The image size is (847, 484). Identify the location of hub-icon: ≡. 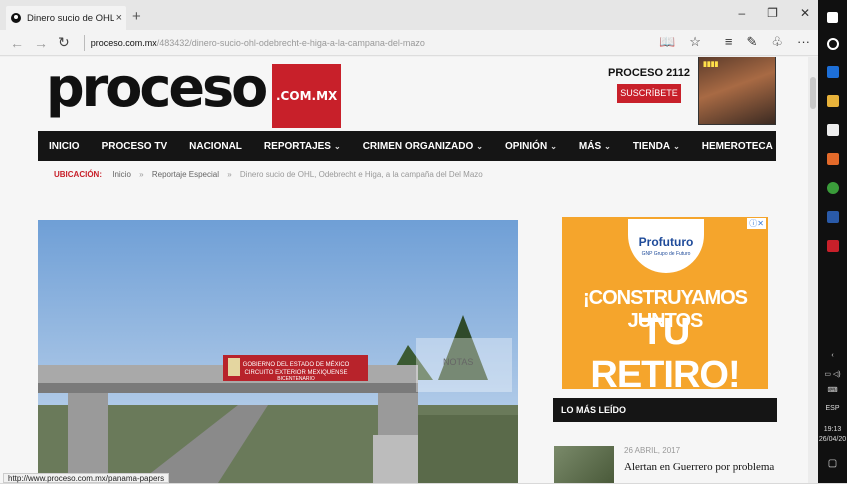
(729, 42).